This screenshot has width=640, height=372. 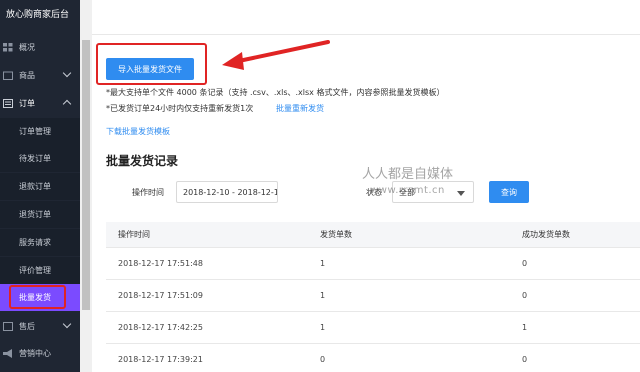 I want to click on date-range-input: 2018-12-10 - 2018-12-17, so click(x=227, y=192).